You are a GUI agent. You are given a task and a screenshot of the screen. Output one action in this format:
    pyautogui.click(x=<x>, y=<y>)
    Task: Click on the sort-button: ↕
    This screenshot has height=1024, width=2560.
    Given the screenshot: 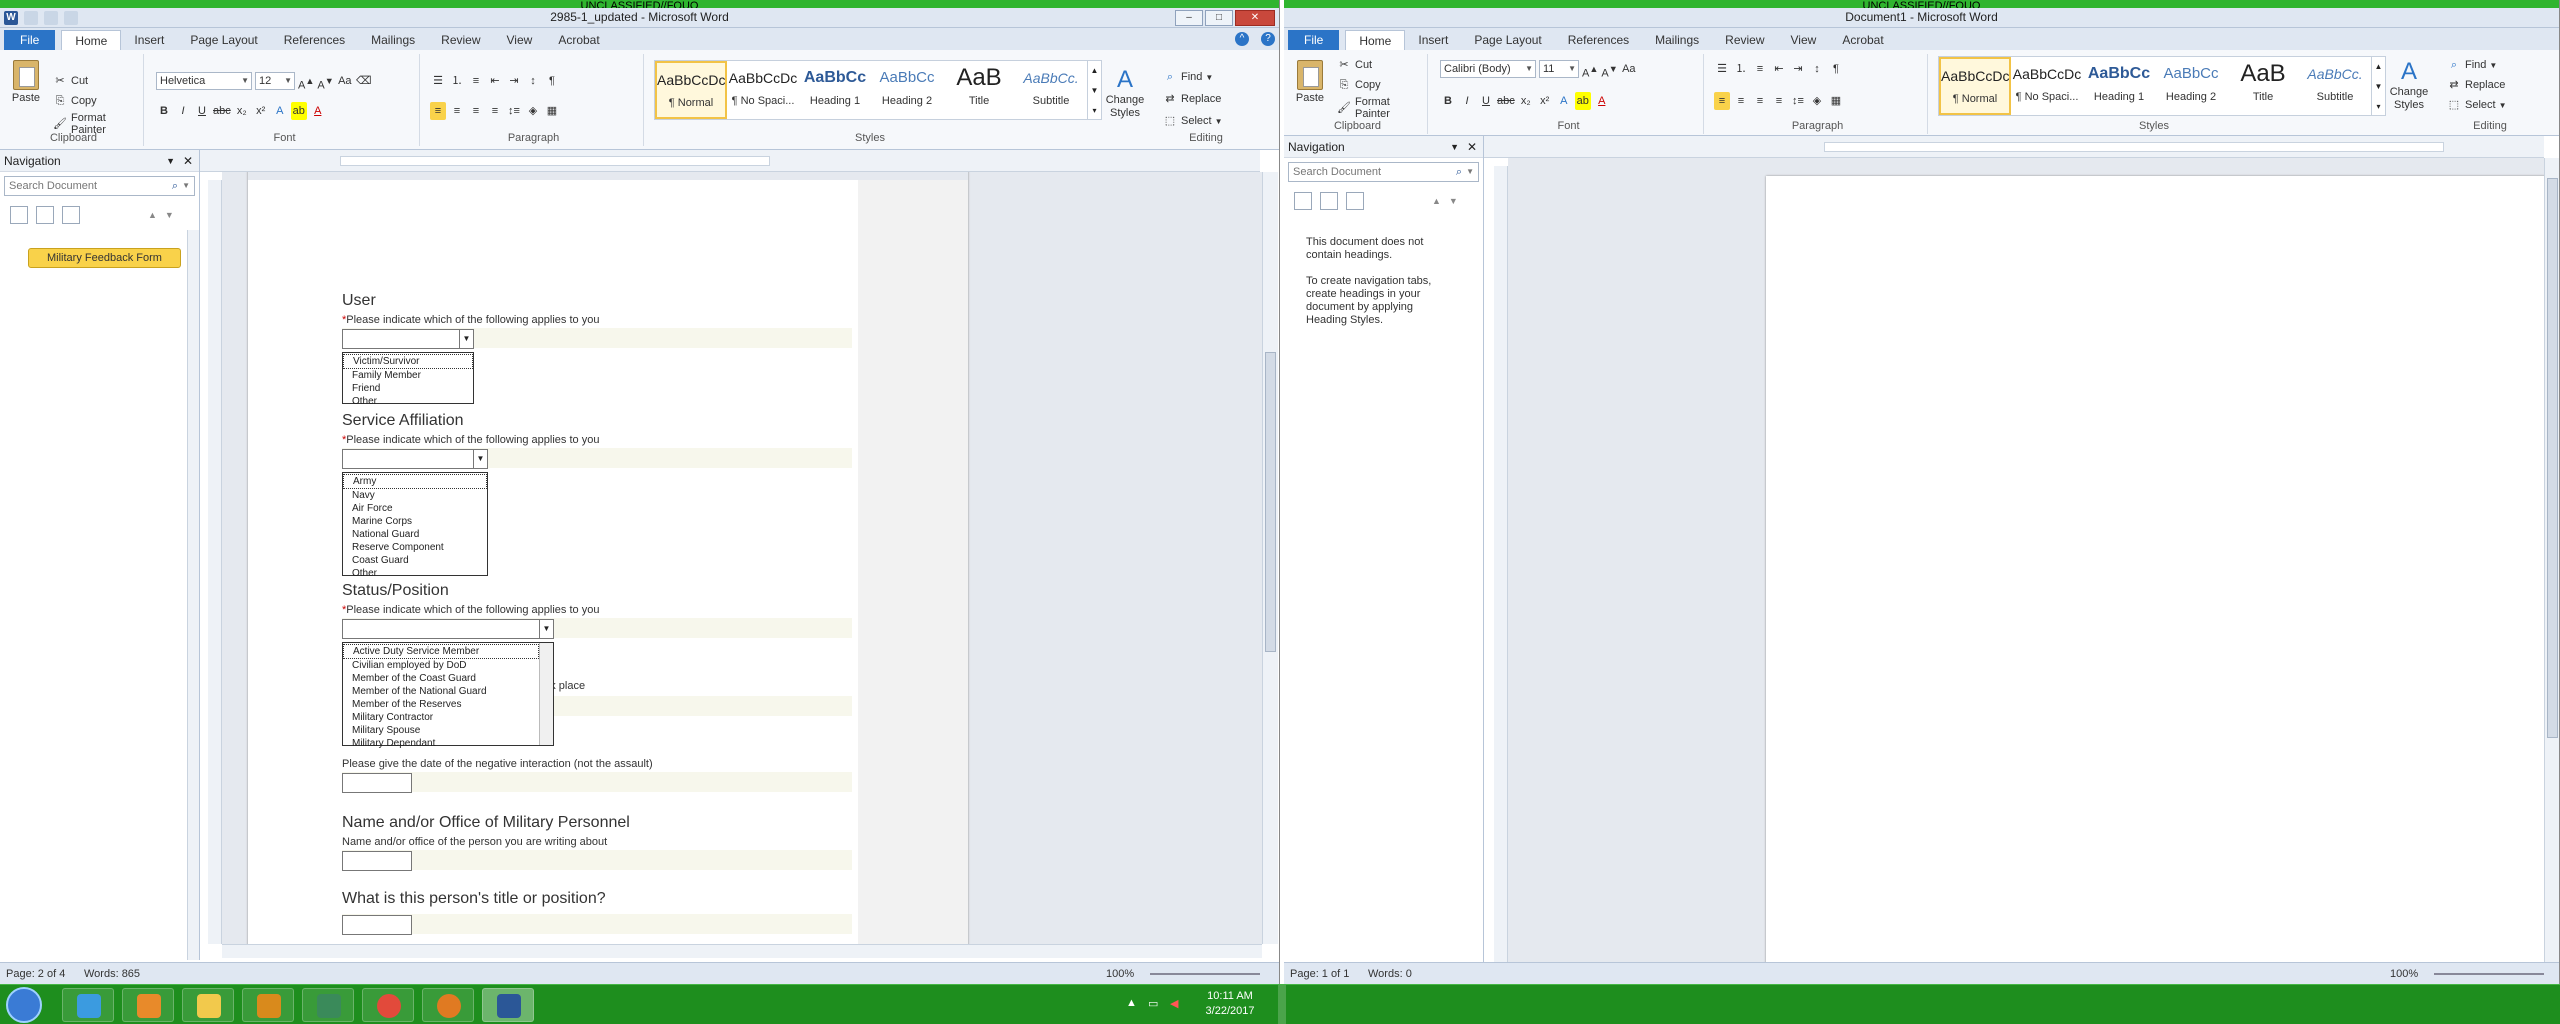 What is the action you would take?
    pyautogui.click(x=533, y=81)
    